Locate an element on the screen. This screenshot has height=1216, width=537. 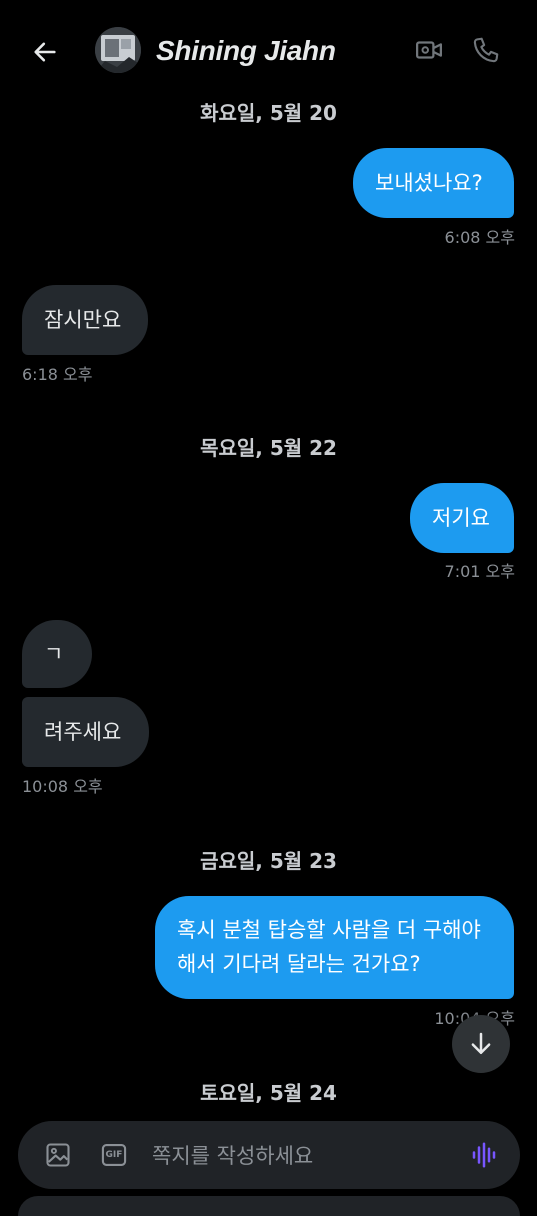
message-bubble-outgoing: 저기요 is located at coordinates (462, 518).